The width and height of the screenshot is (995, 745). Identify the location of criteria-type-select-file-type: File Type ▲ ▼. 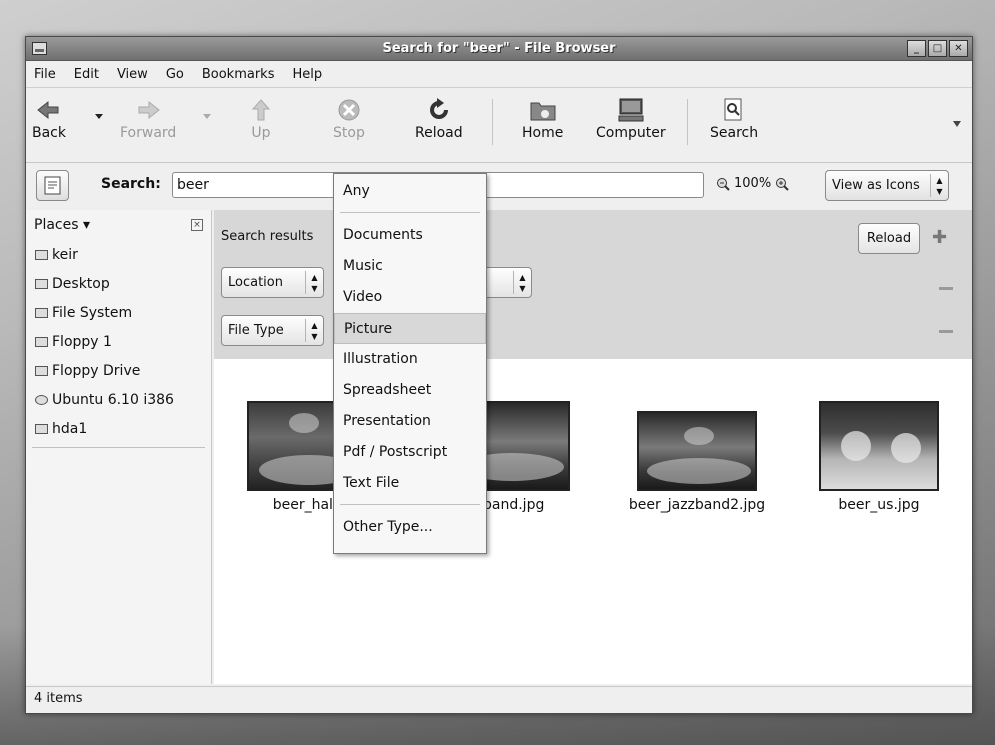
(272, 330).